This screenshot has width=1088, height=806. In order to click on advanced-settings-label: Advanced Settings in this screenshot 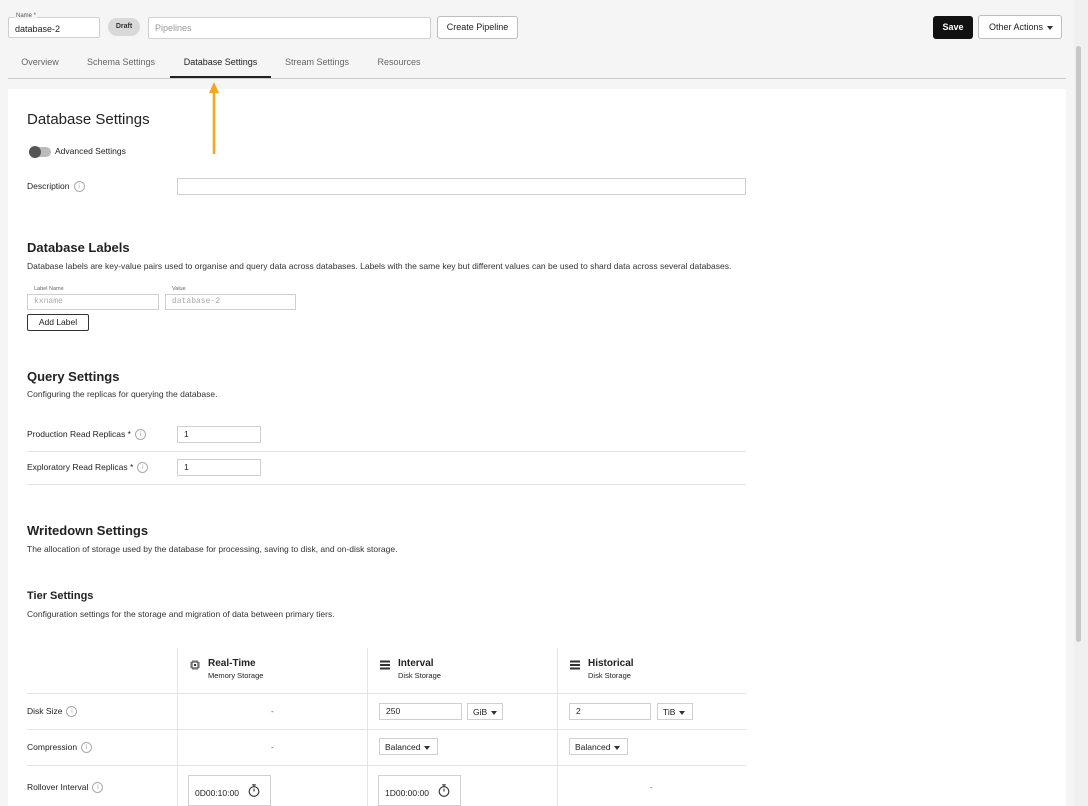, I will do `click(90, 151)`.